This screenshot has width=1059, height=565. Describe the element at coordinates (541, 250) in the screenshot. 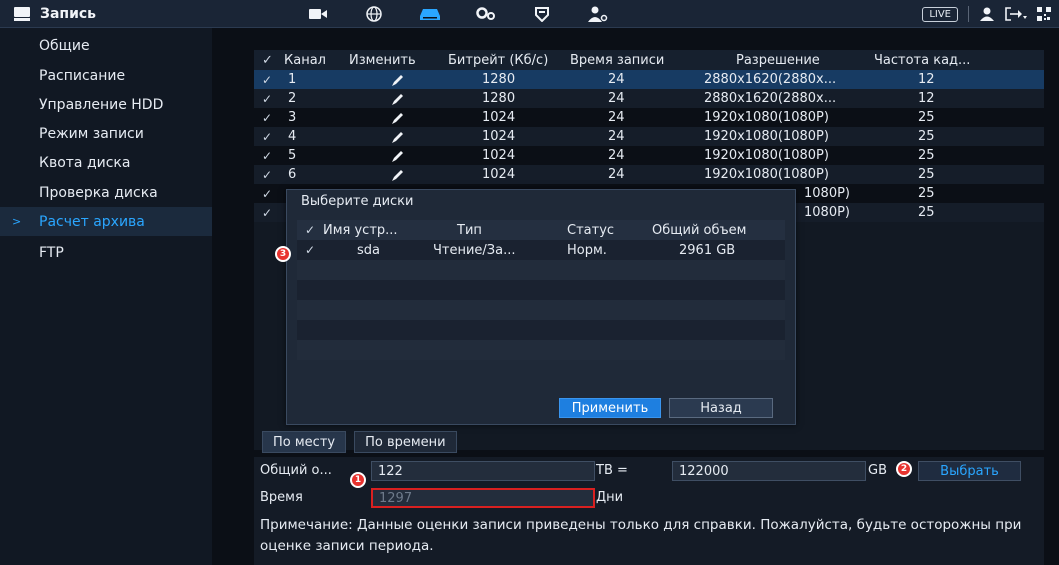

I see `disk-row: ✓ sda Чтение/За... Норм. 2961 GB` at that location.